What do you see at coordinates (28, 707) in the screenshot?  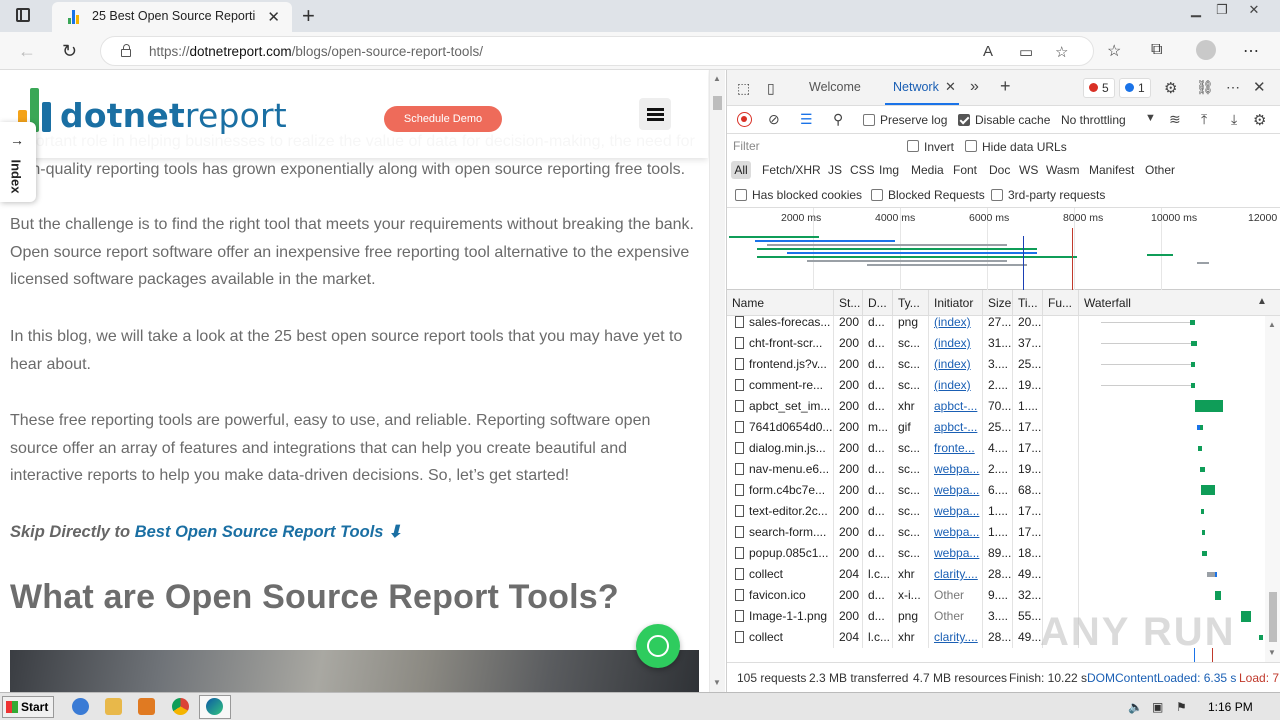 I see `start-button: Start` at bounding box center [28, 707].